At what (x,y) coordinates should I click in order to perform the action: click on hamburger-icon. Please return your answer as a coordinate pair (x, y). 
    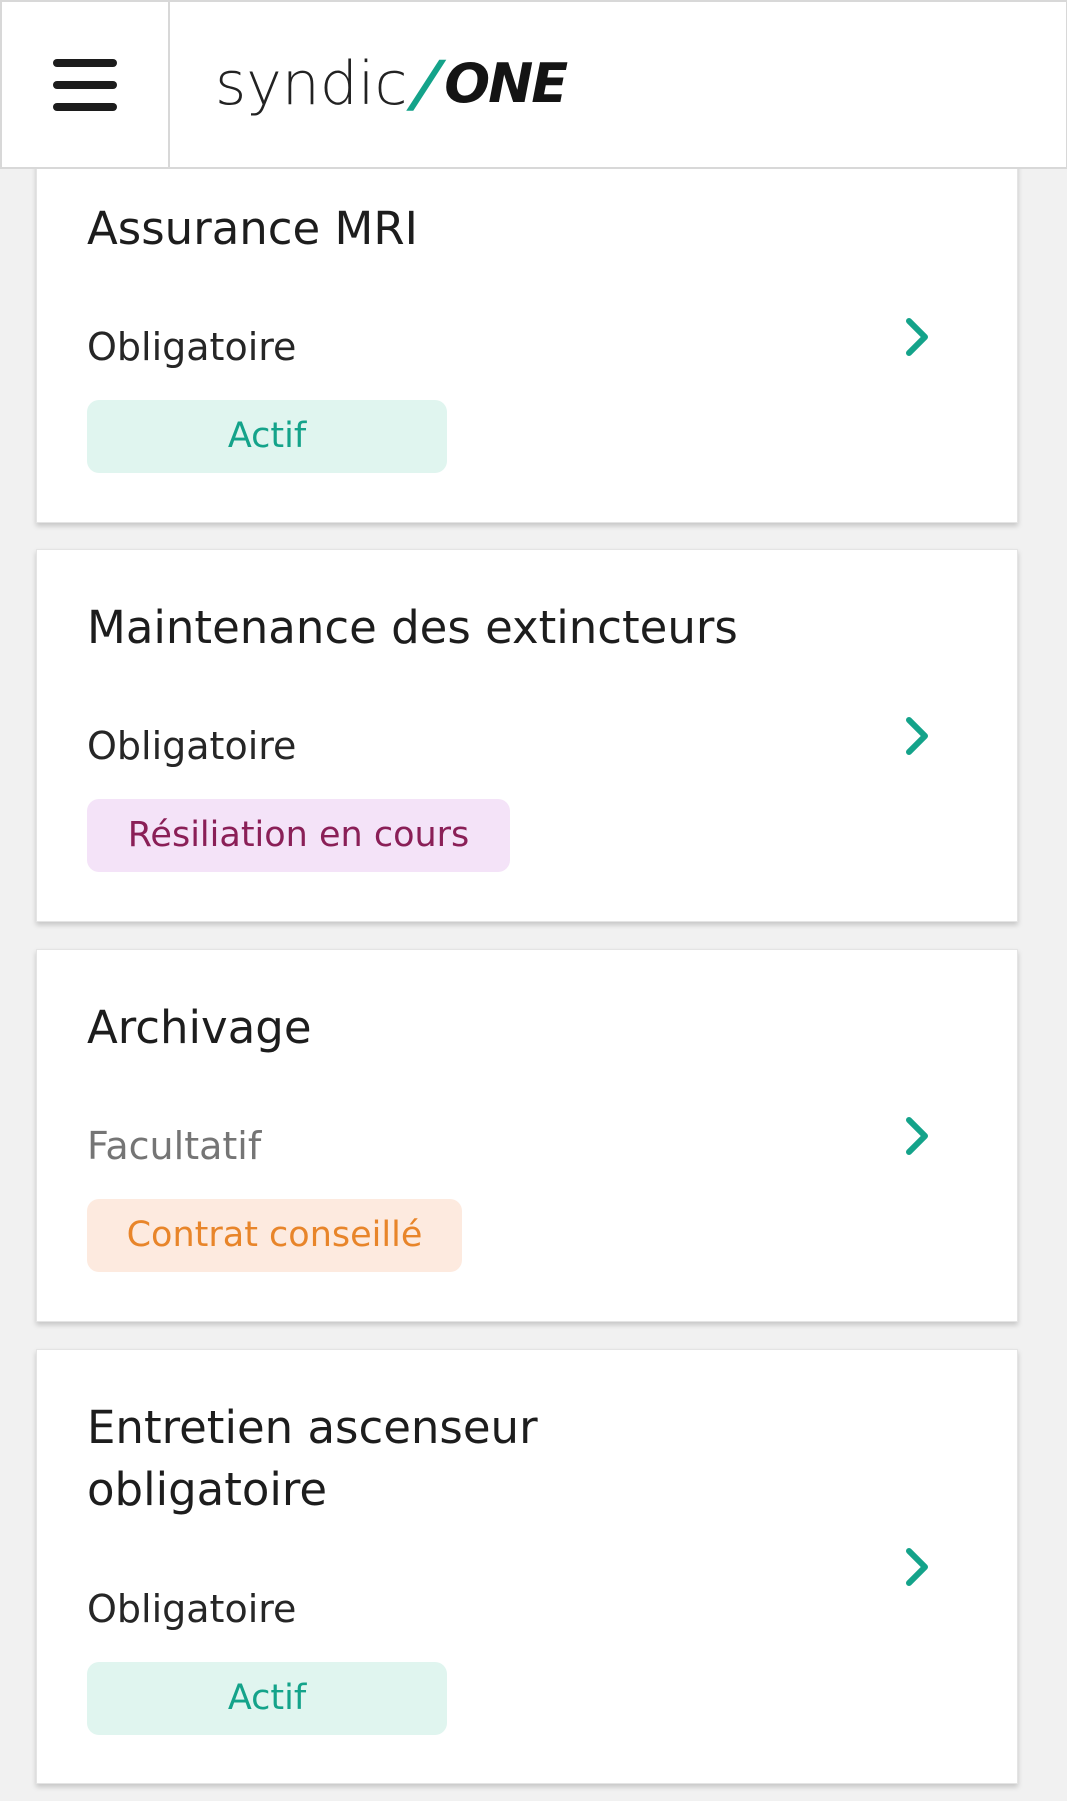
    Looking at the image, I should click on (85, 84).